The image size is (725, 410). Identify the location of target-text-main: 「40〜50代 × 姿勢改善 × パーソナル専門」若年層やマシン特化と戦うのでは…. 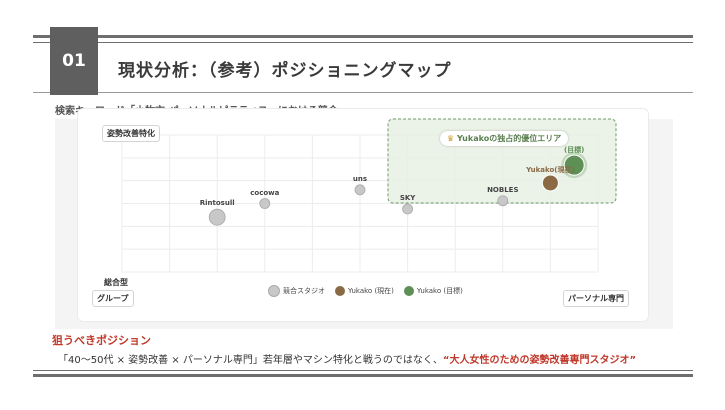
(250, 360).